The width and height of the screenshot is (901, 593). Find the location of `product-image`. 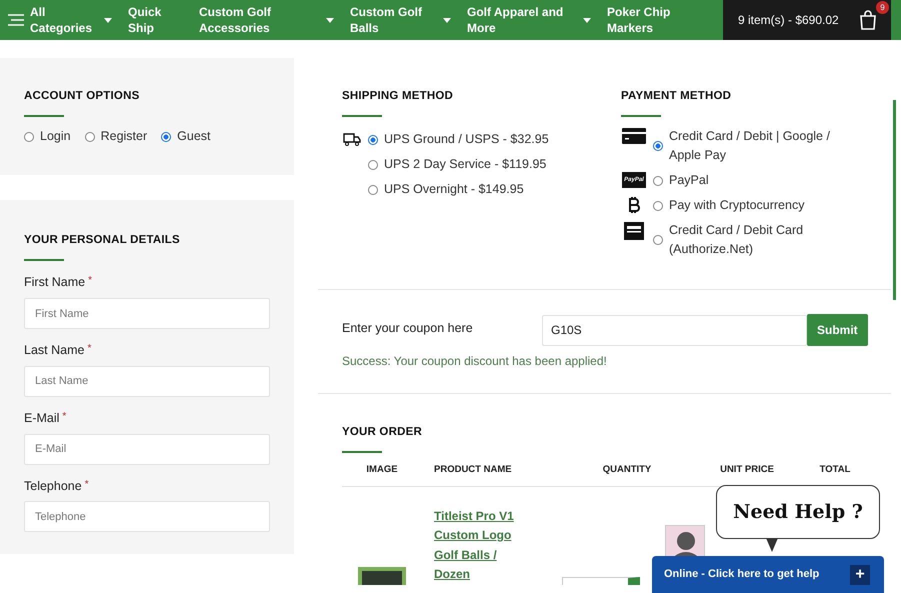

product-image is located at coordinates (382, 575).